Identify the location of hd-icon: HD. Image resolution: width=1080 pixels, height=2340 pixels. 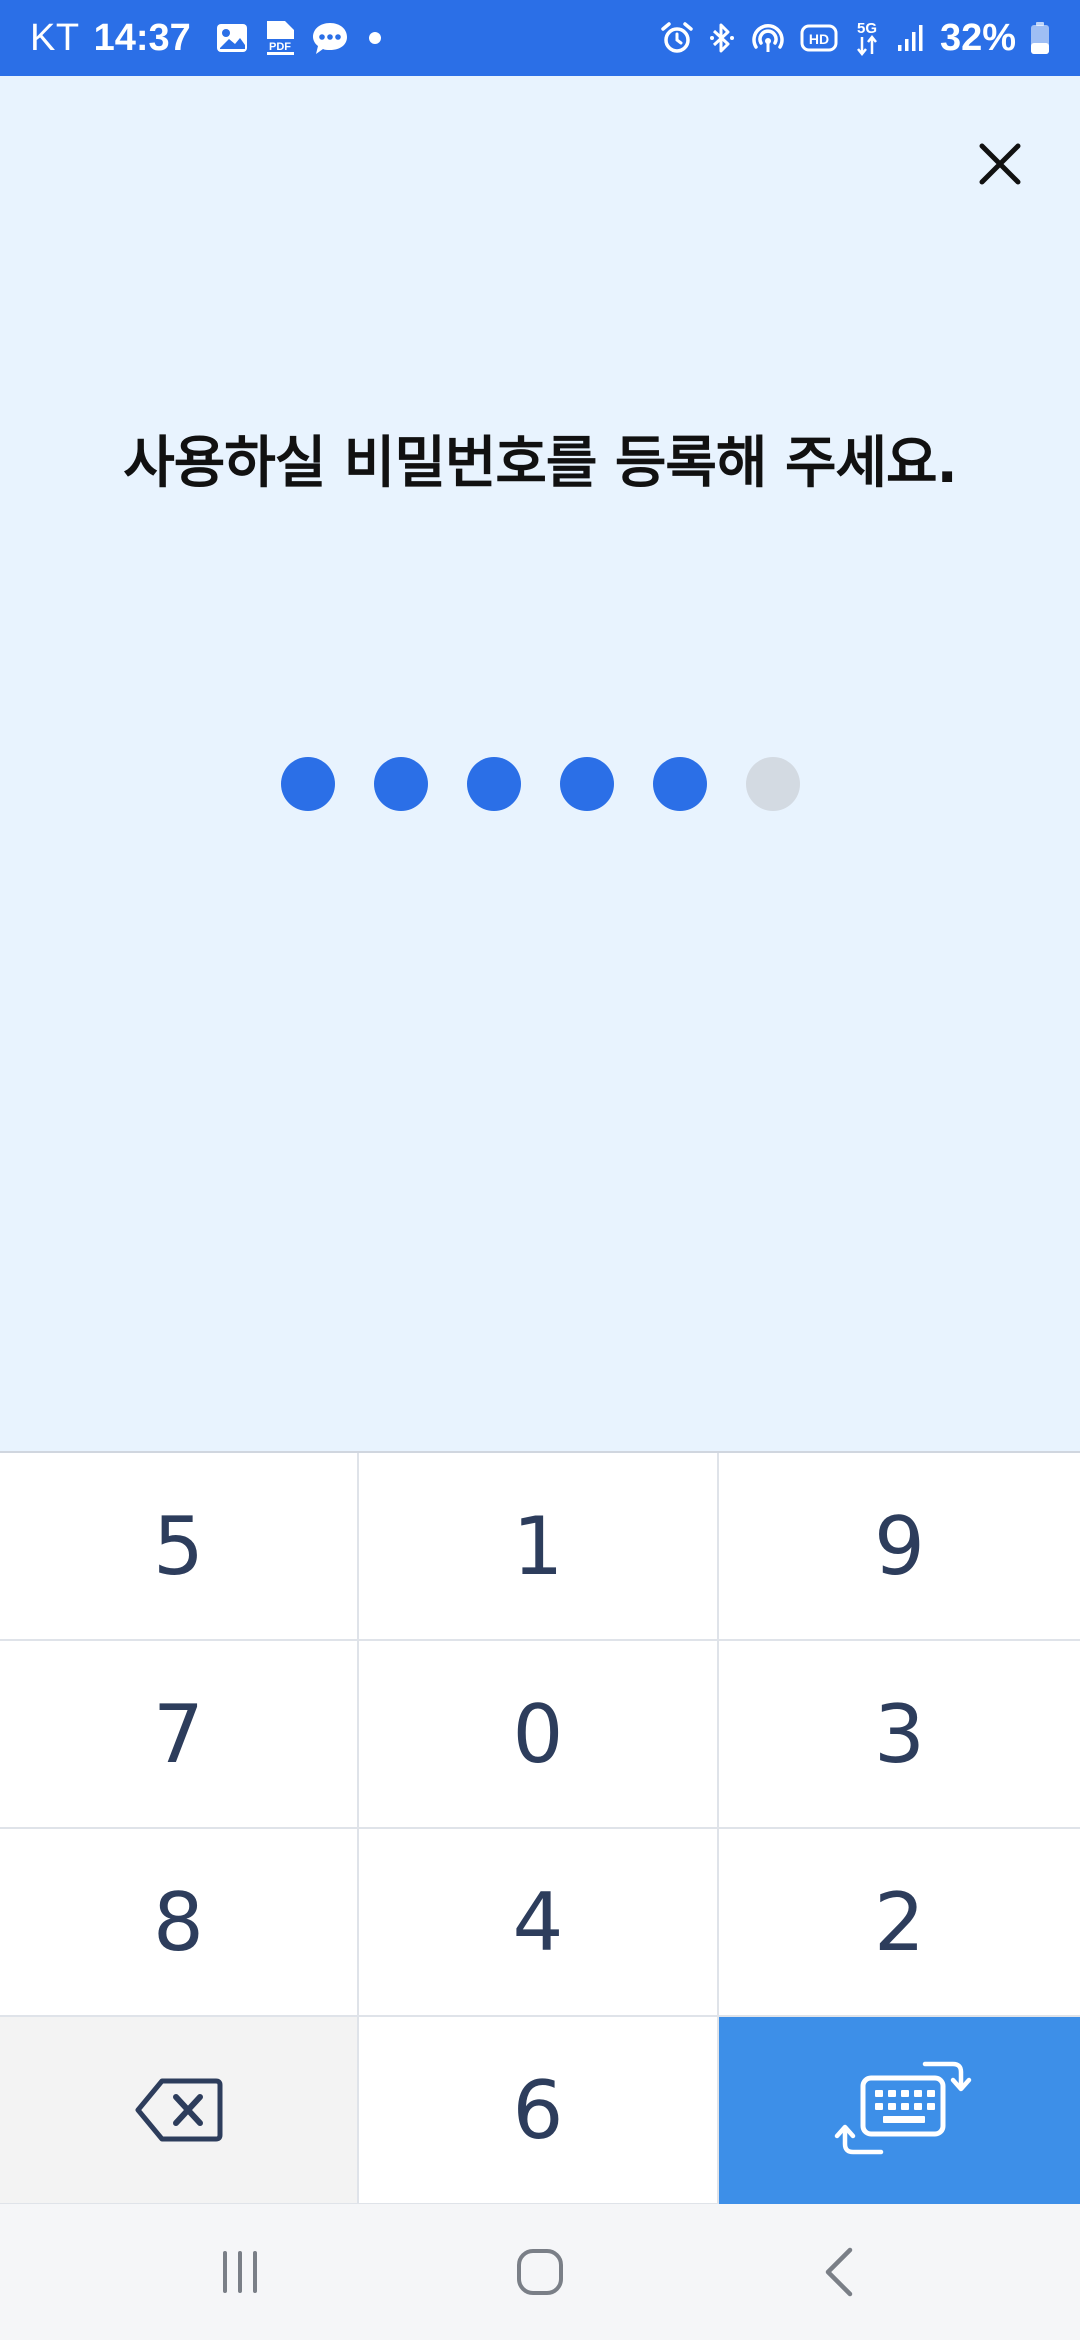
(819, 38).